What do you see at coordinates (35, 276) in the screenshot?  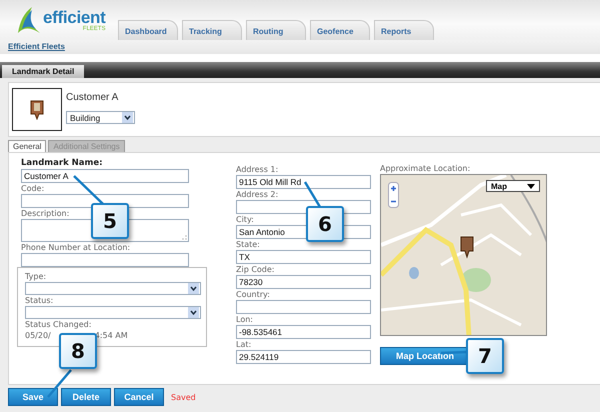 I see `field-label: Type:` at bounding box center [35, 276].